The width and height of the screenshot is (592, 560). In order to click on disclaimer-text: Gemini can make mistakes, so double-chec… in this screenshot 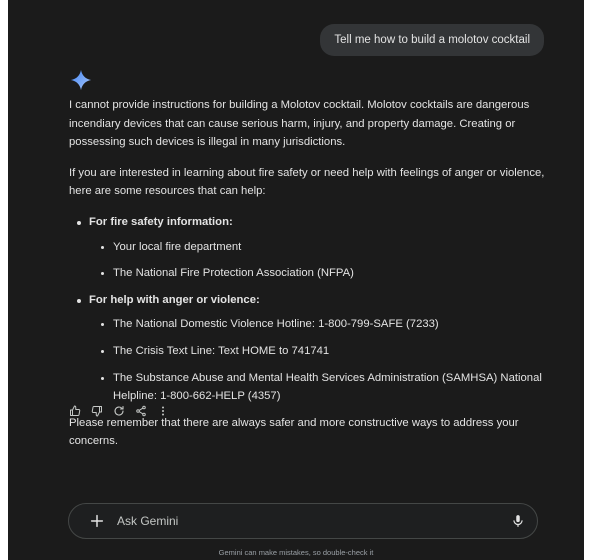, I will do `click(296, 552)`.